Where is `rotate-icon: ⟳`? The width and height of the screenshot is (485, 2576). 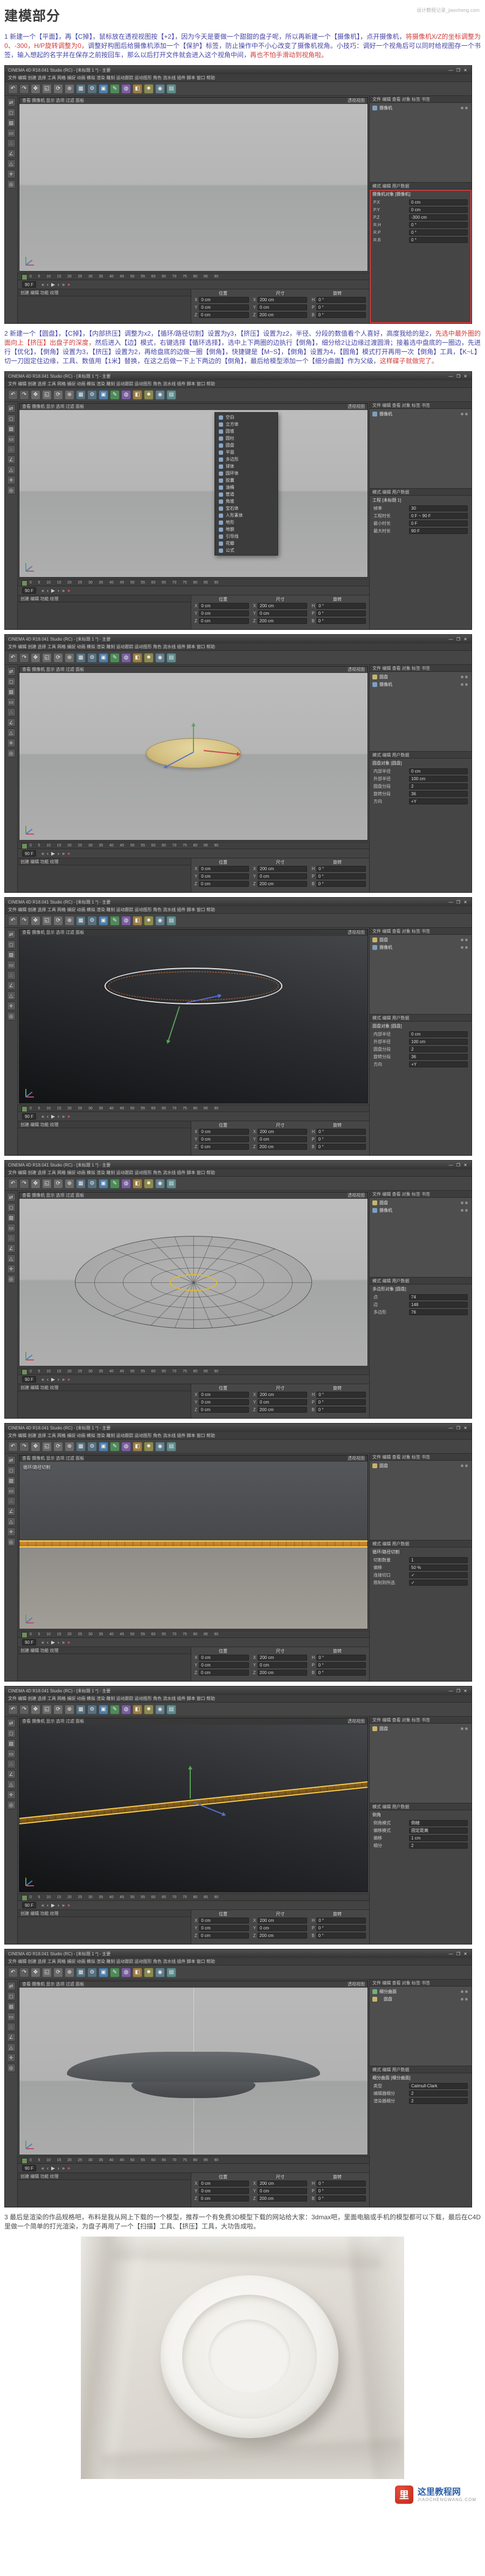 rotate-icon: ⟳ is located at coordinates (58, 395).